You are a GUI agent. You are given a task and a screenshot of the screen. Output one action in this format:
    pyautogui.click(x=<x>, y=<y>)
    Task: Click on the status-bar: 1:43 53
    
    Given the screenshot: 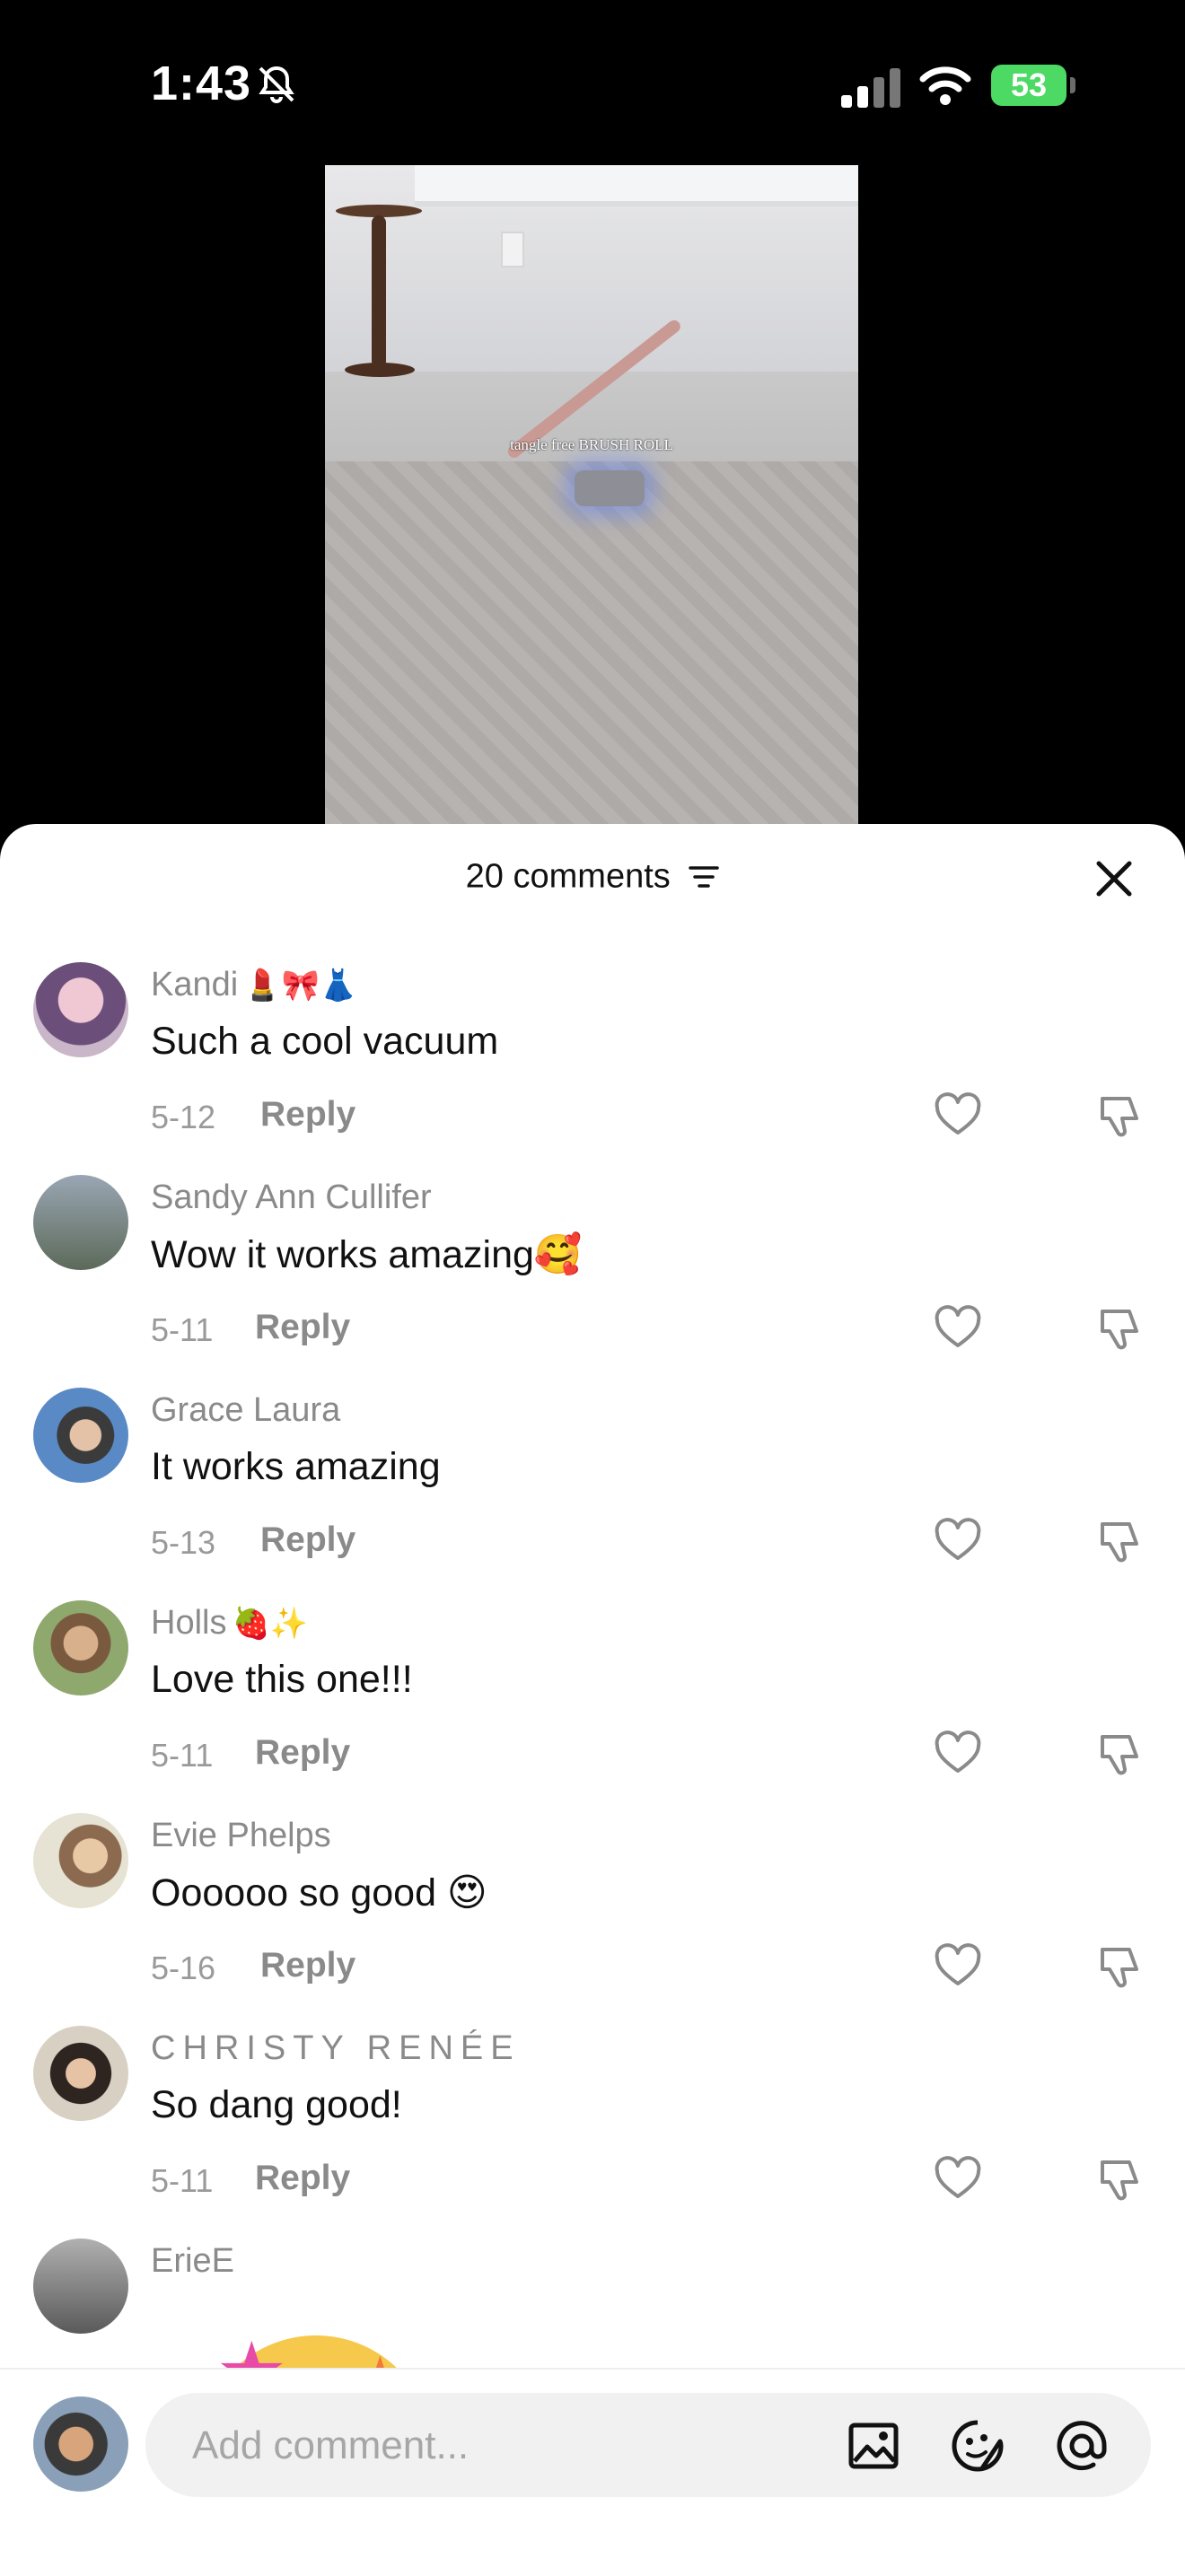 What is the action you would take?
    pyautogui.click(x=592, y=85)
    